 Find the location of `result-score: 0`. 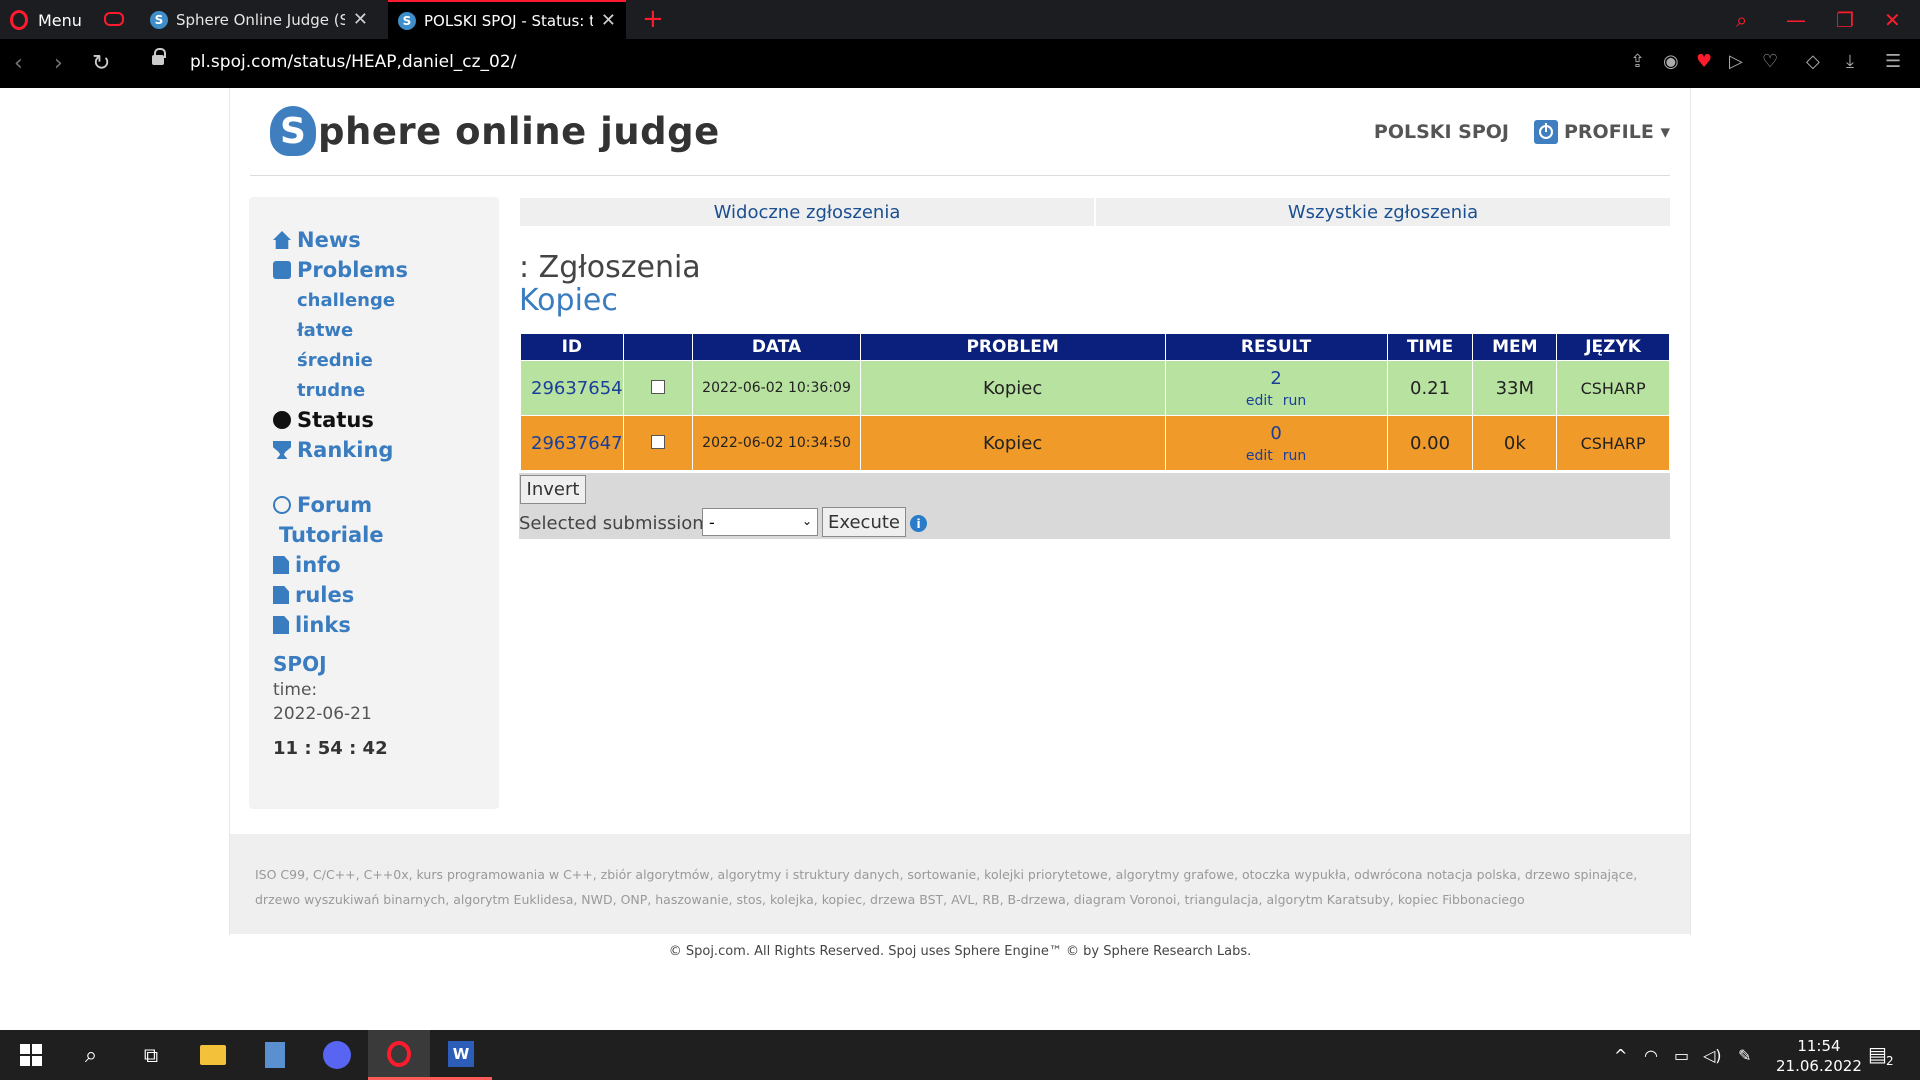

result-score: 0 is located at coordinates (1276, 433).